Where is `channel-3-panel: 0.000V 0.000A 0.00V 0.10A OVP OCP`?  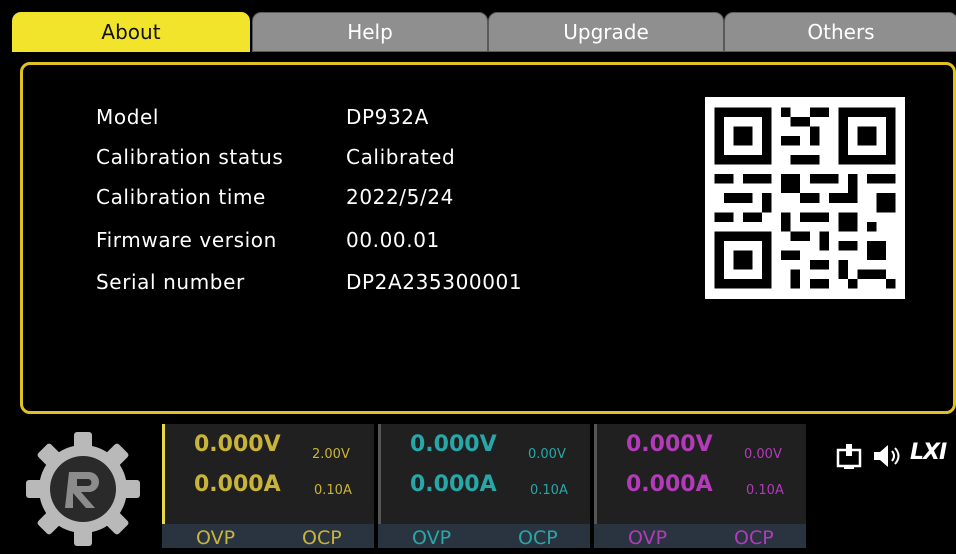 channel-3-panel: 0.000V 0.000A 0.00V 0.10A OVP OCP is located at coordinates (700, 486).